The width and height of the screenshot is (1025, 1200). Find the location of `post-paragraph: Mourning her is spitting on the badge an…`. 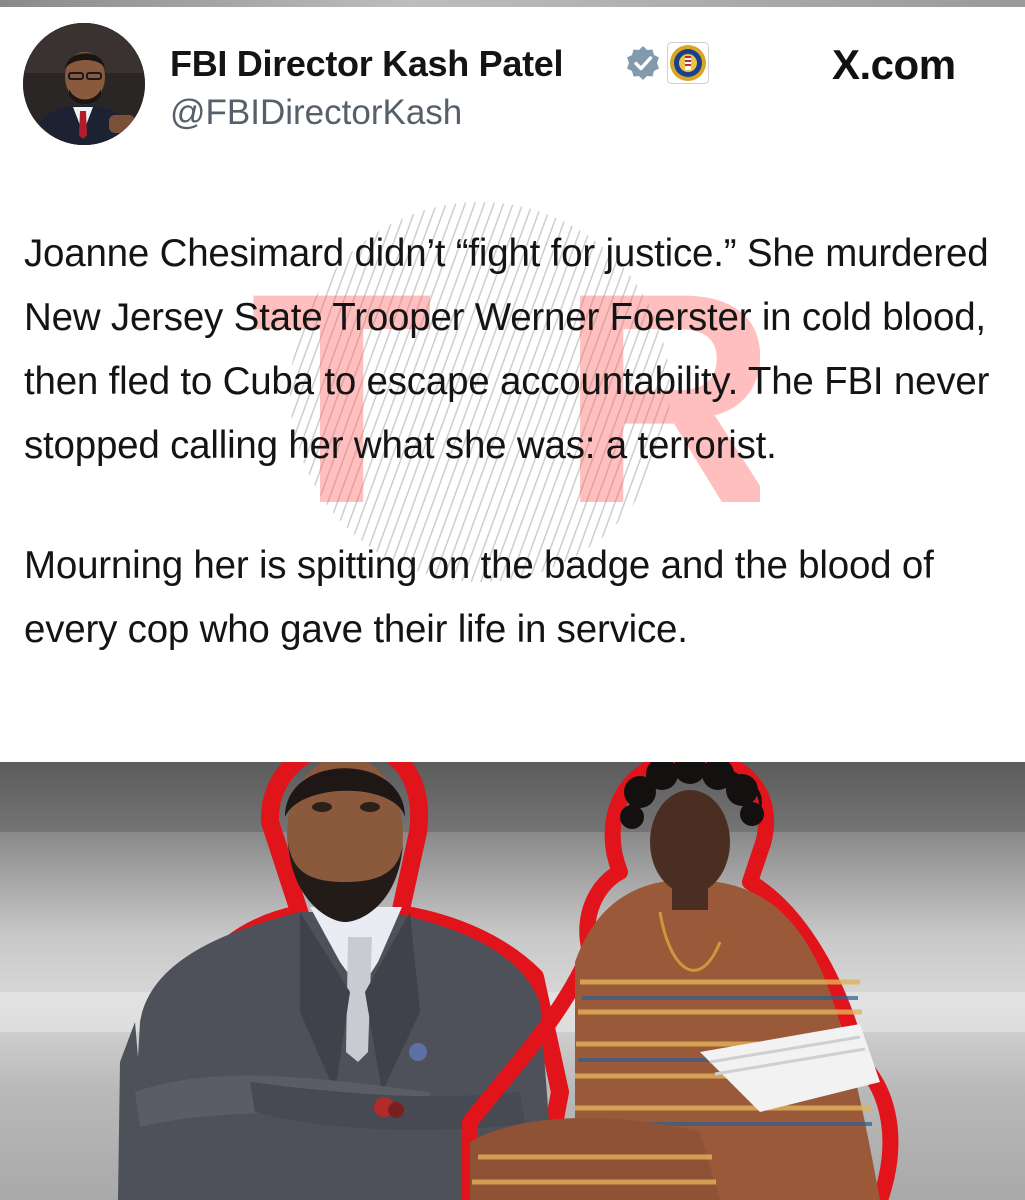

post-paragraph: Mourning her is spitting on the badge an… is located at coordinates (479, 597).